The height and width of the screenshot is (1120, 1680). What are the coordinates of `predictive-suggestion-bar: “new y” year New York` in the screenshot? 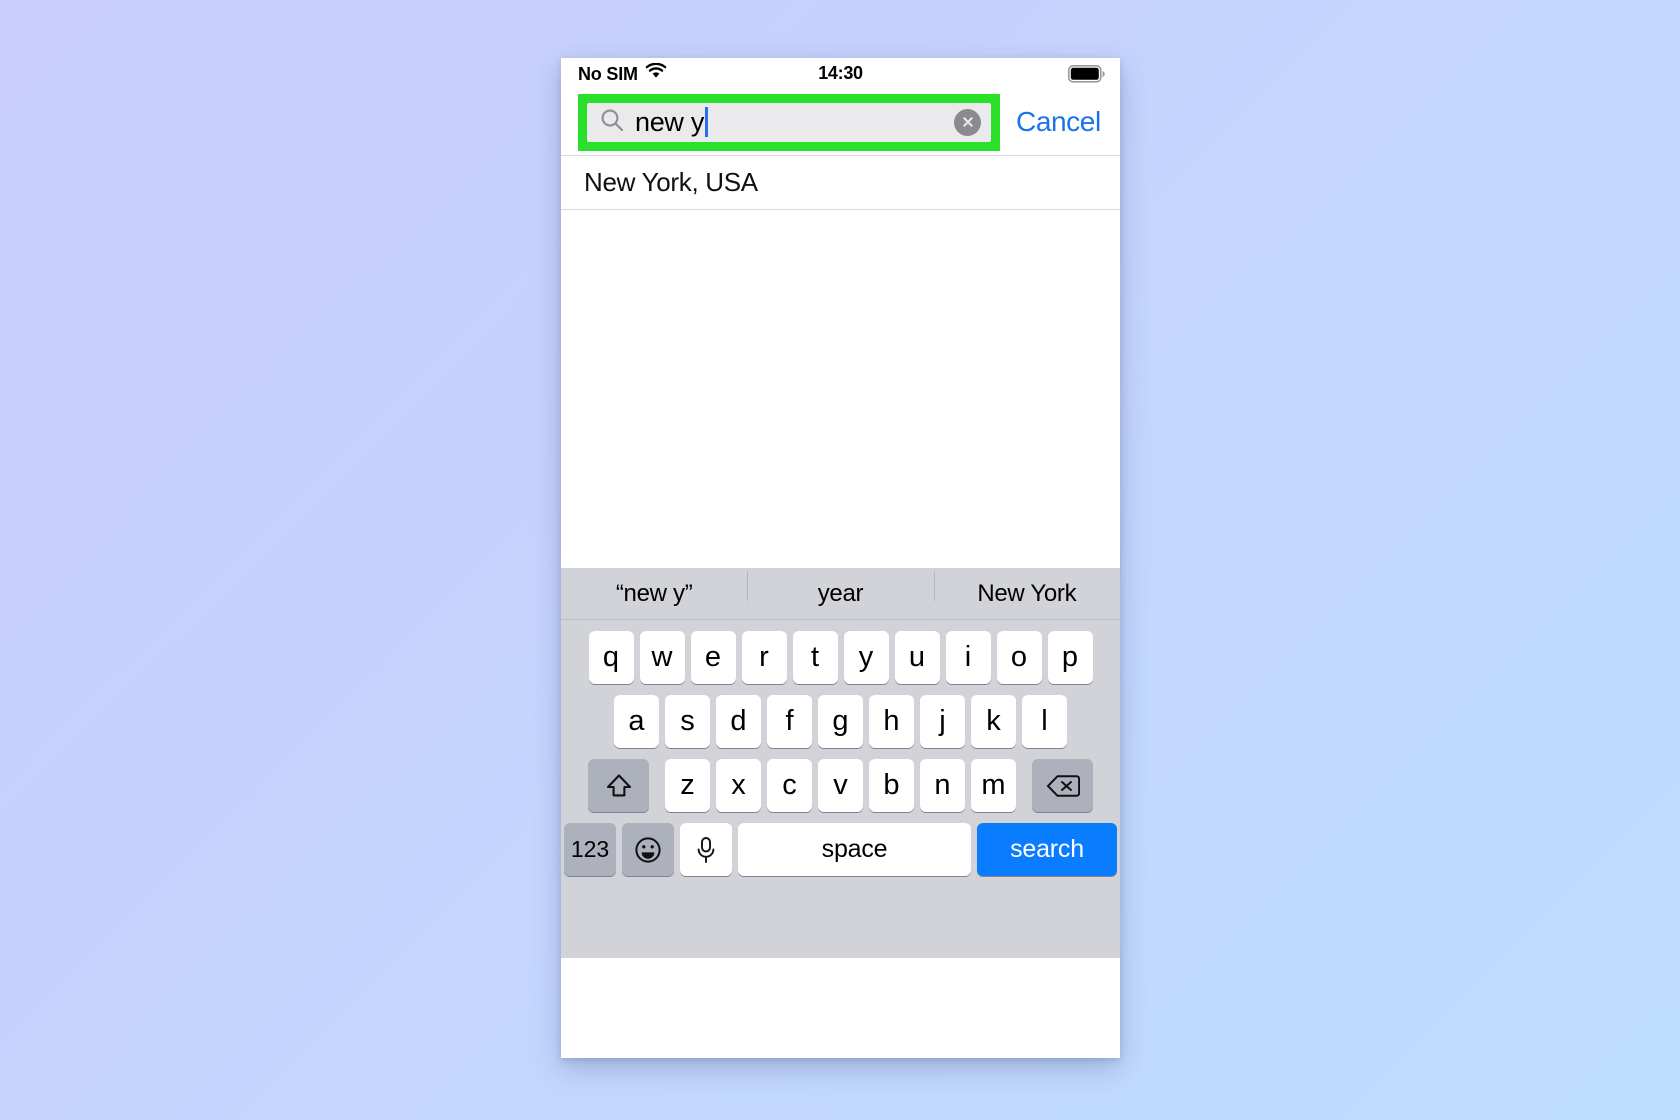 It's located at (840, 594).